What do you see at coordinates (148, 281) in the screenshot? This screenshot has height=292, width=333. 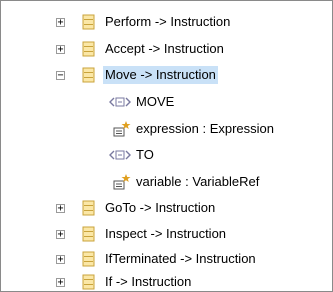 I see `tree-node-label: If -> Instruction` at bounding box center [148, 281].